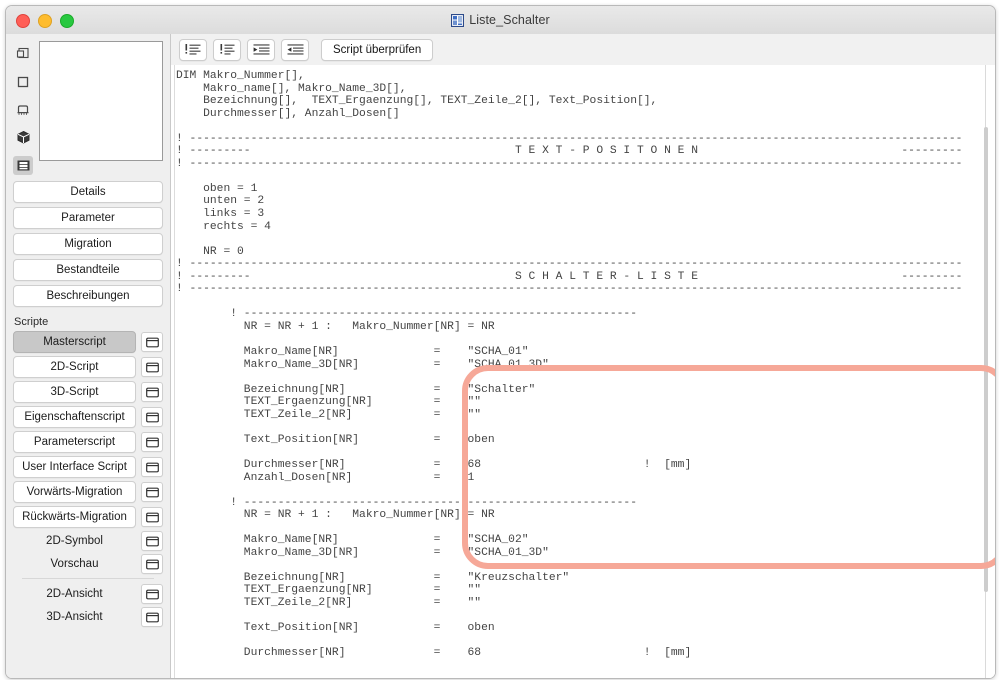 Image resolution: width=999 pixels, height=680 pixels. Describe the element at coordinates (261, 49) in the screenshot. I see `indent-increase-icon` at that location.